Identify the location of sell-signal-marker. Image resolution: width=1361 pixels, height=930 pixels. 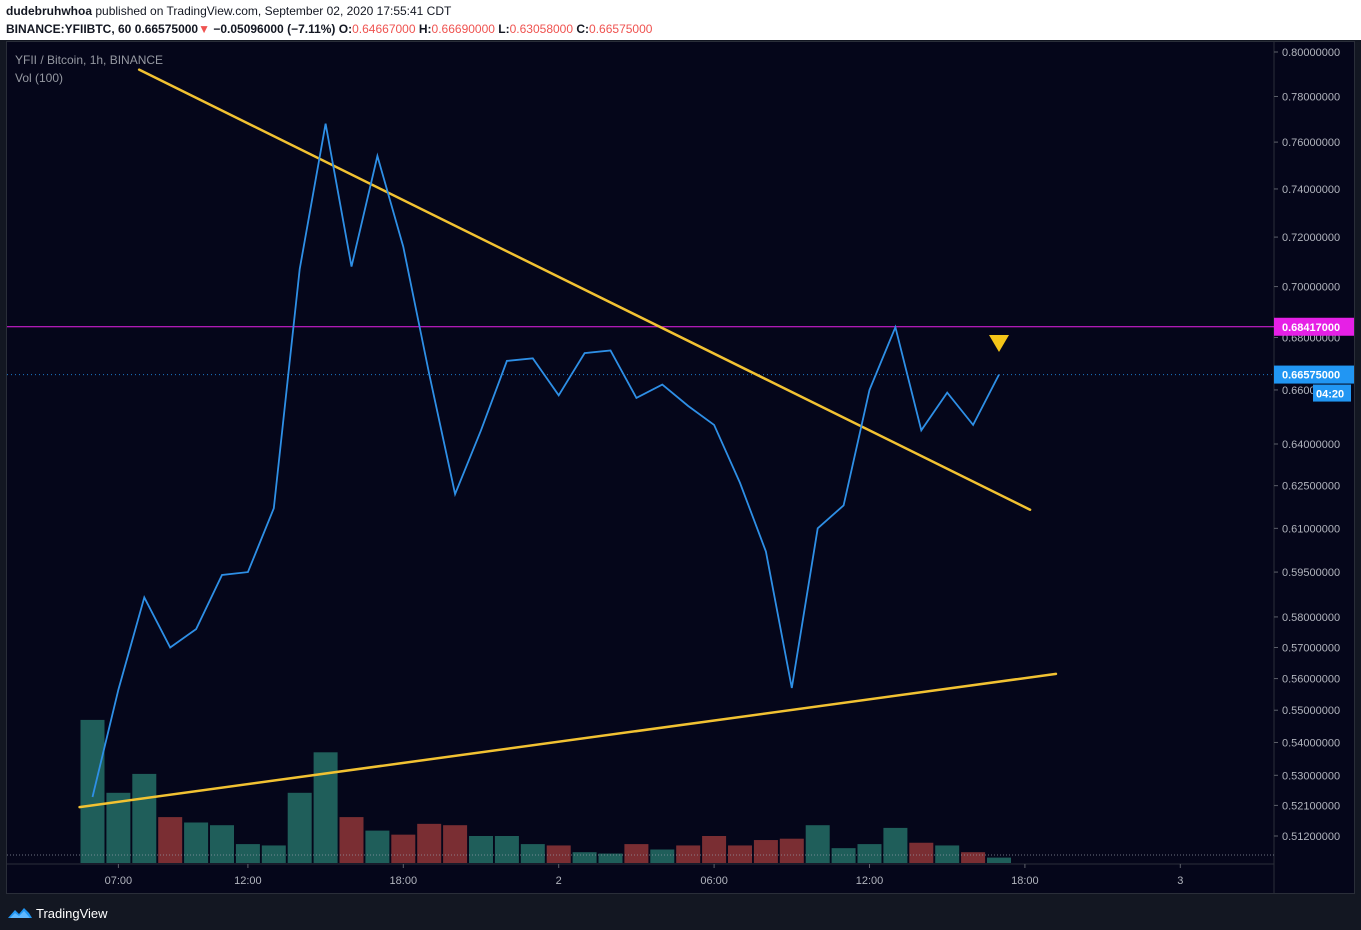
(999, 343).